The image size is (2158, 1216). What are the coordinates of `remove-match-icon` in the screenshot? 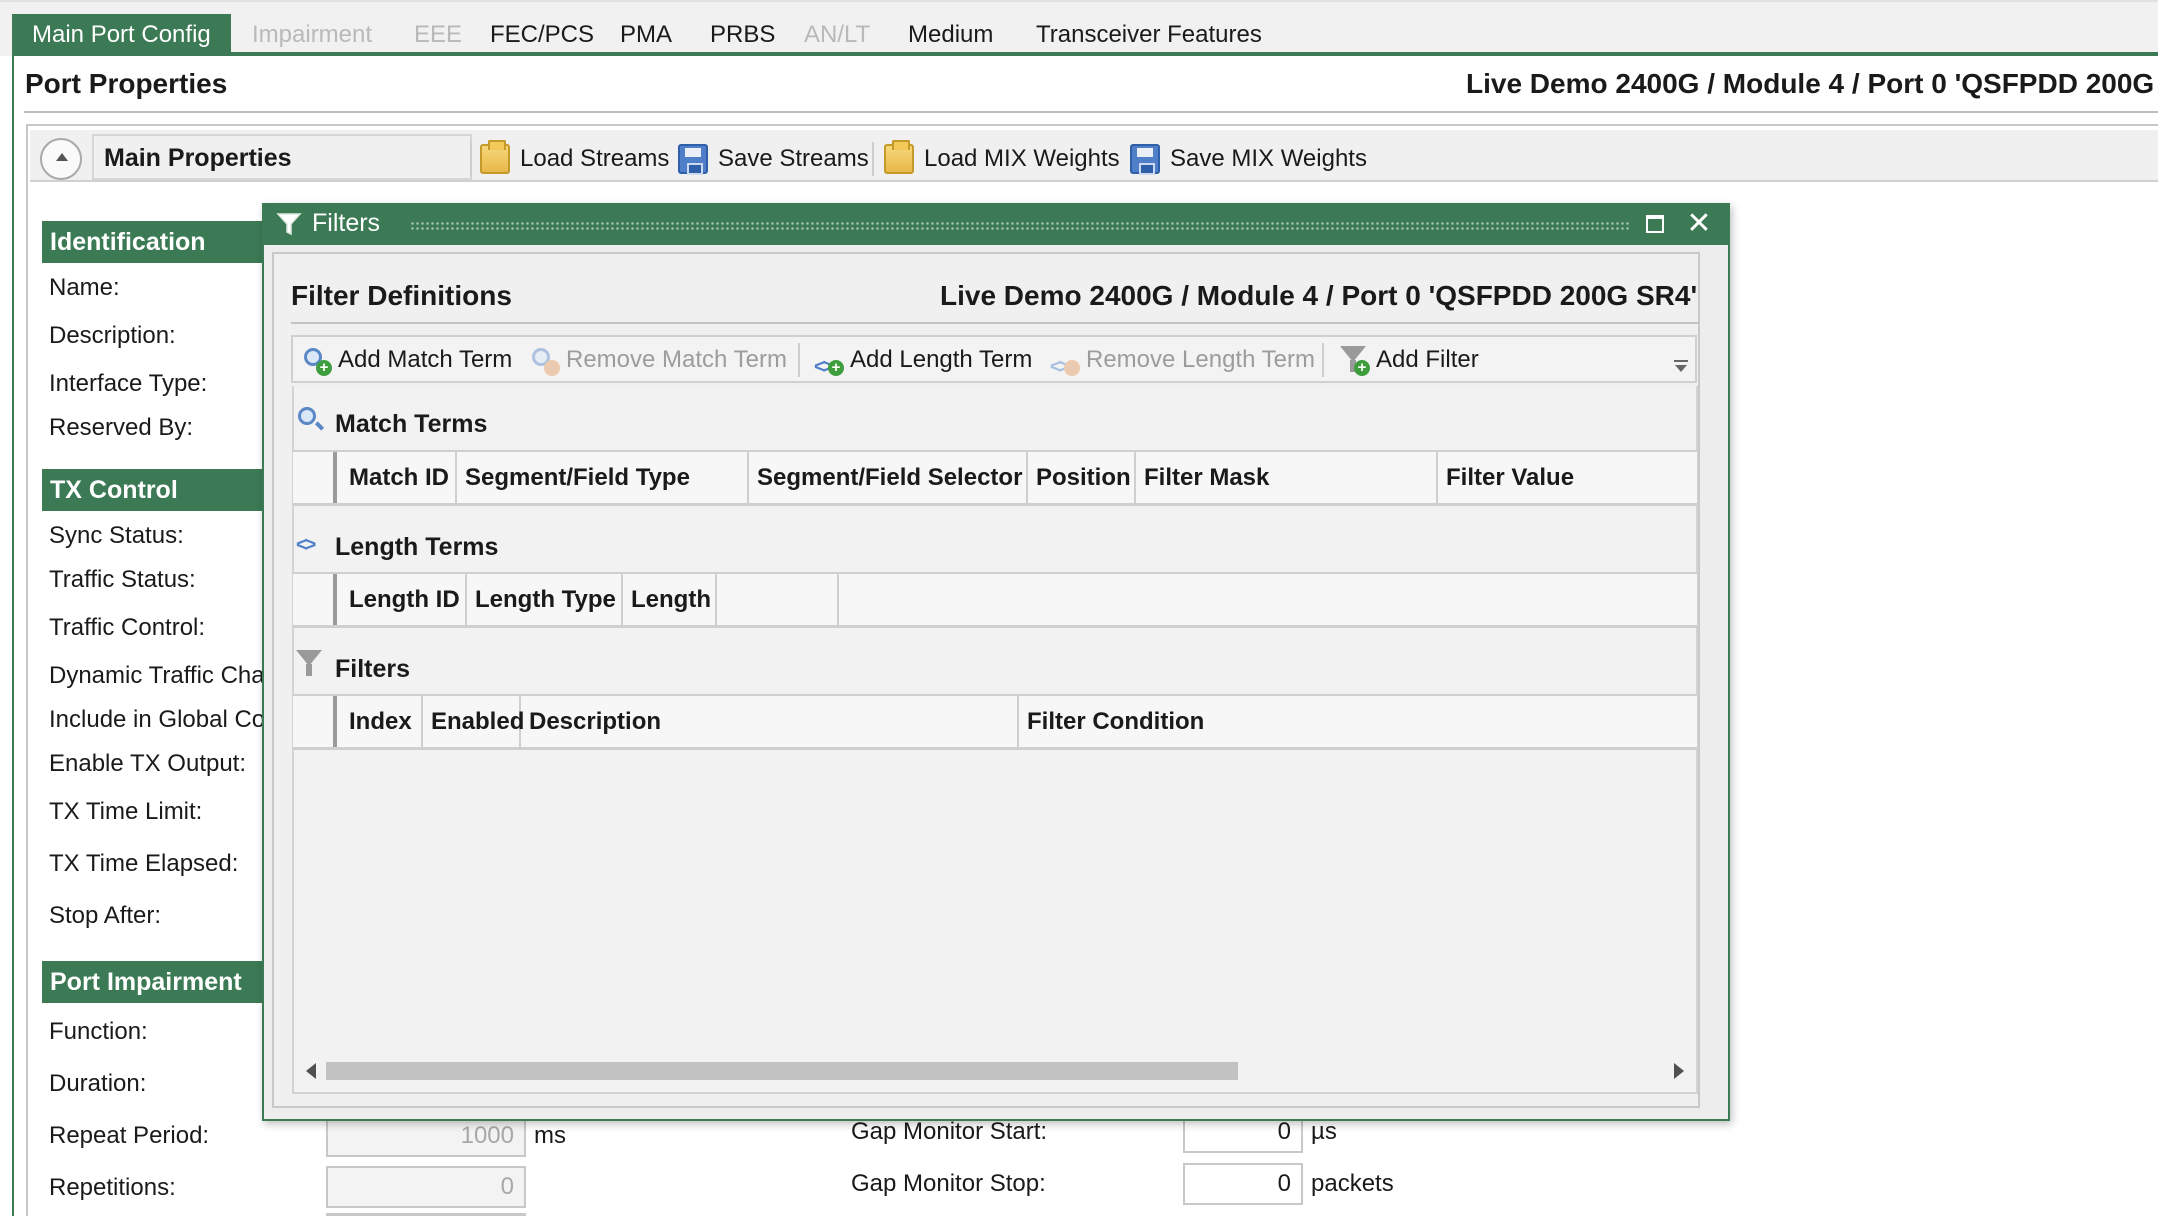 It's located at (545, 361).